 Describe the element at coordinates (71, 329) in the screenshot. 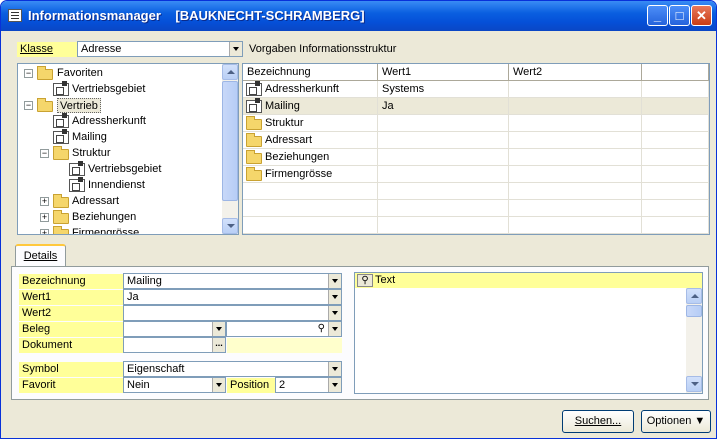

I see `beleg-label: Beleg` at that location.